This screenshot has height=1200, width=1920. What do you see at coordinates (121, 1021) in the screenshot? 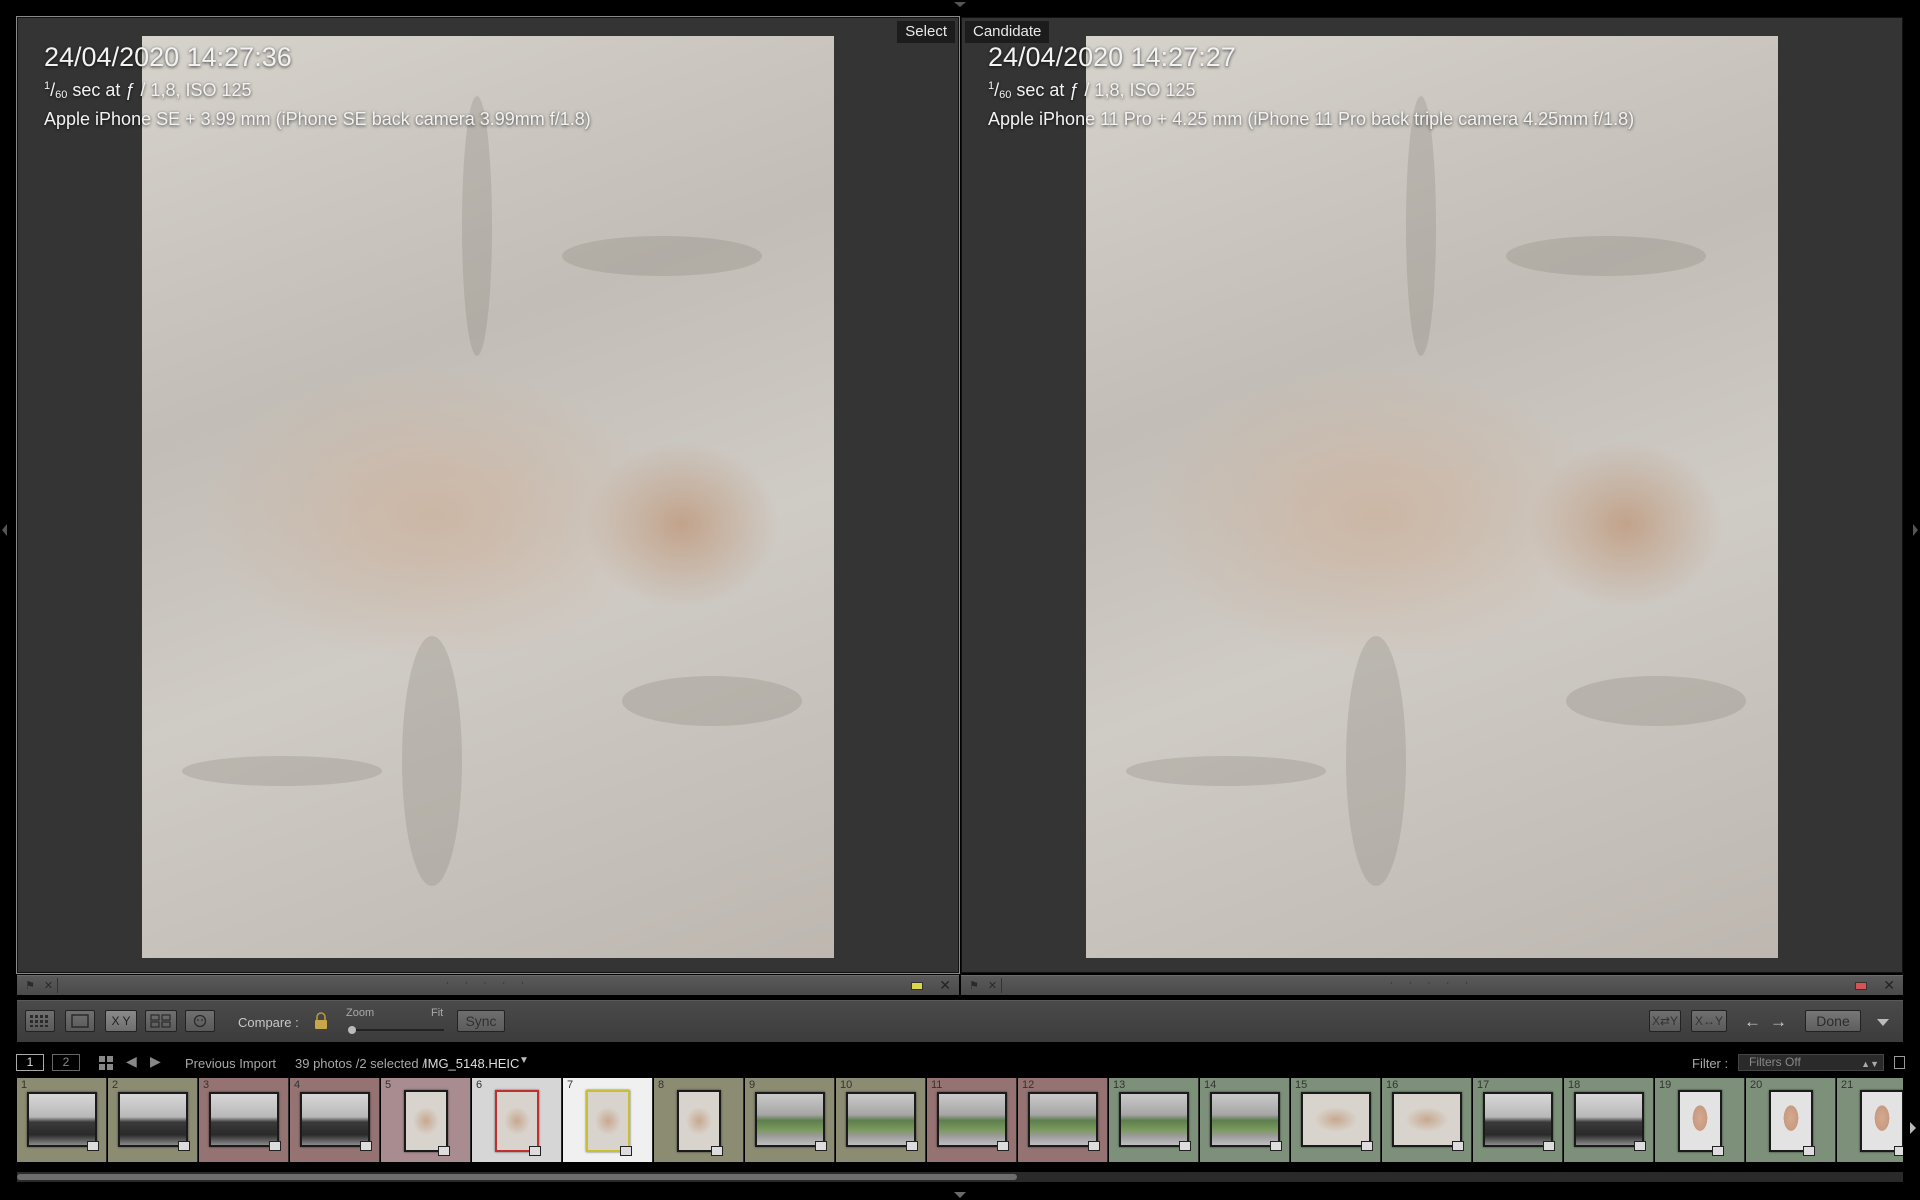
I see `compare-view-button: X Y` at bounding box center [121, 1021].